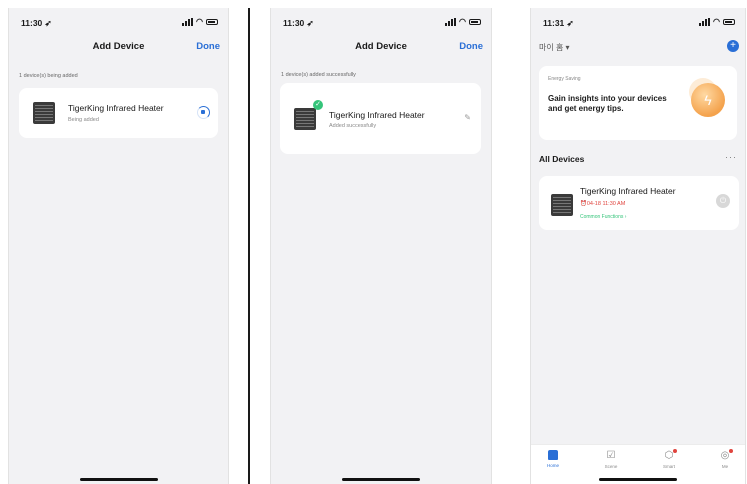  Describe the element at coordinates (552, 465) in the screenshot. I see `tab-label: Home` at that location.